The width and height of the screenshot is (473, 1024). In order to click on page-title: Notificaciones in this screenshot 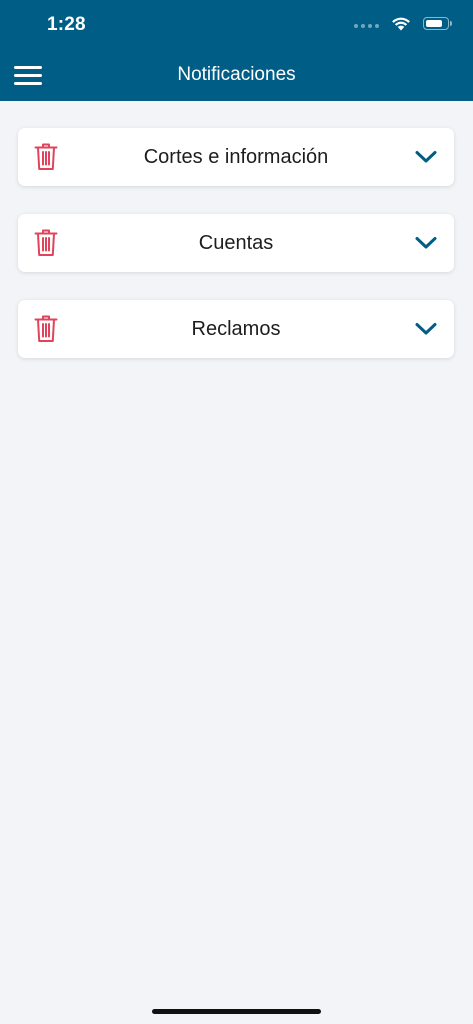, I will do `click(236, 74)`.